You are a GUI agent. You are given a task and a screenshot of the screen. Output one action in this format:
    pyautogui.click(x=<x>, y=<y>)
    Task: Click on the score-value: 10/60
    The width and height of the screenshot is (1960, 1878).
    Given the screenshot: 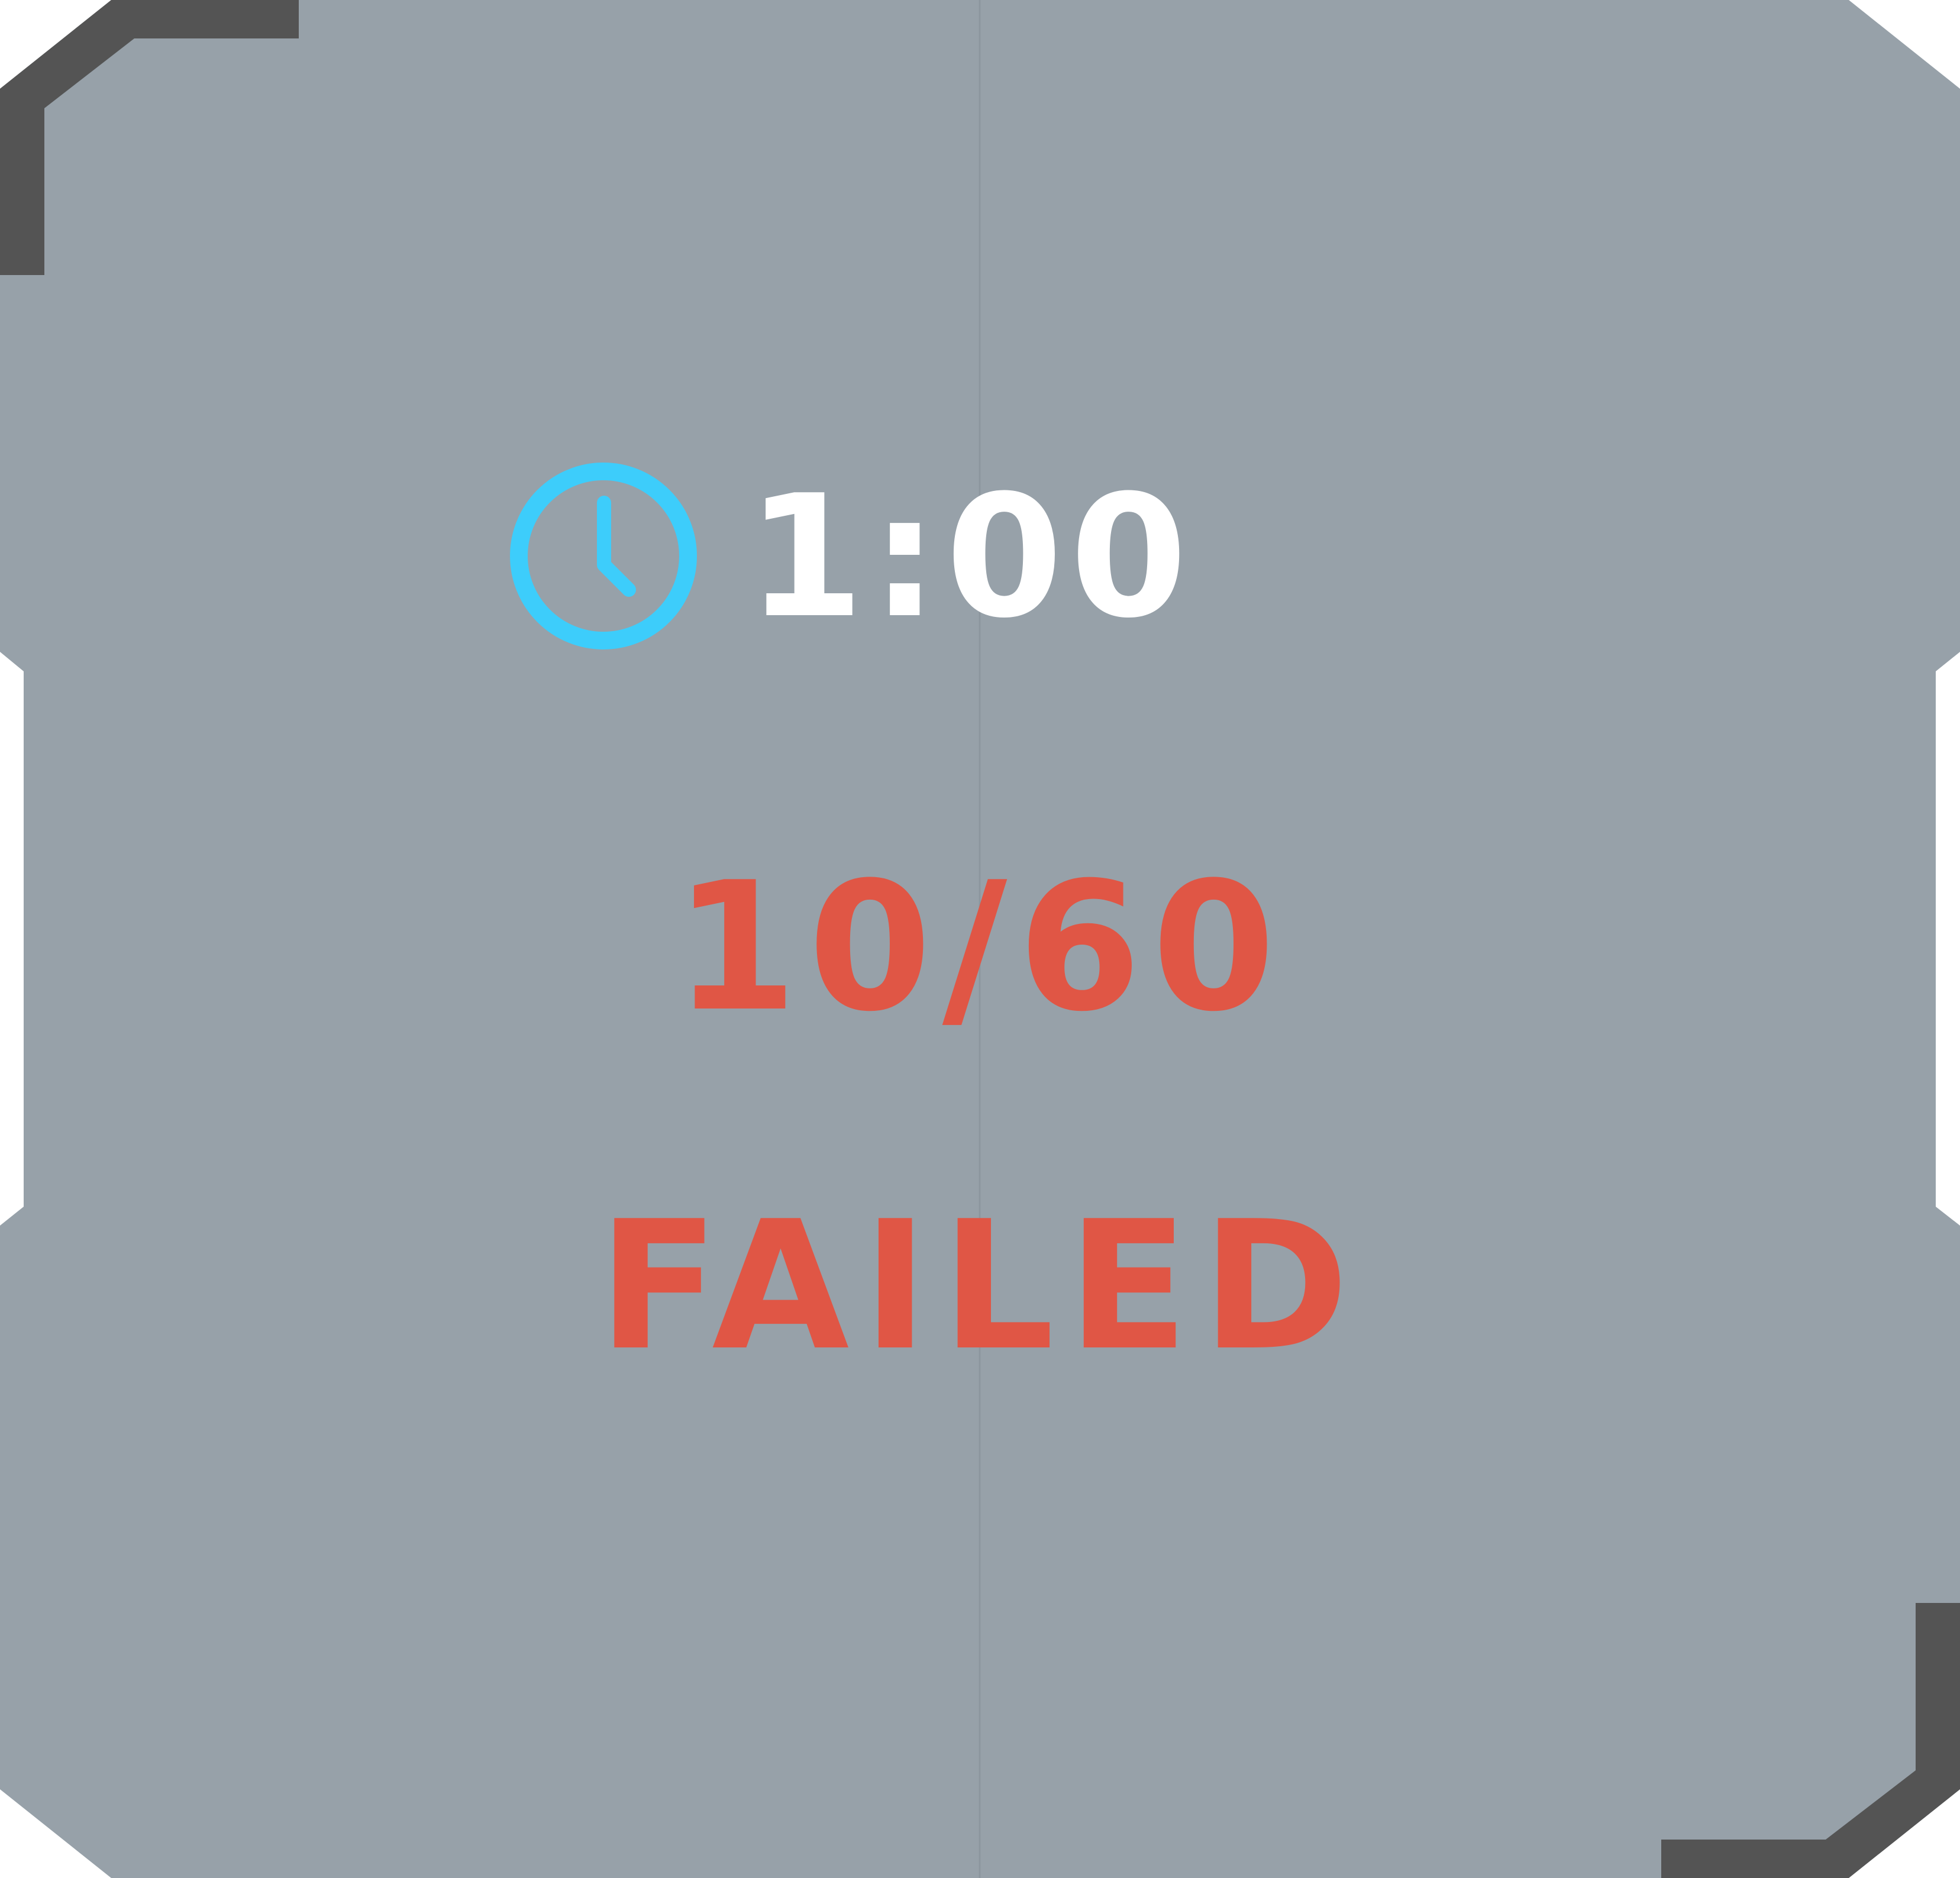 What is the action you would take?
    pyautogui.click(x=980, y=947)
    